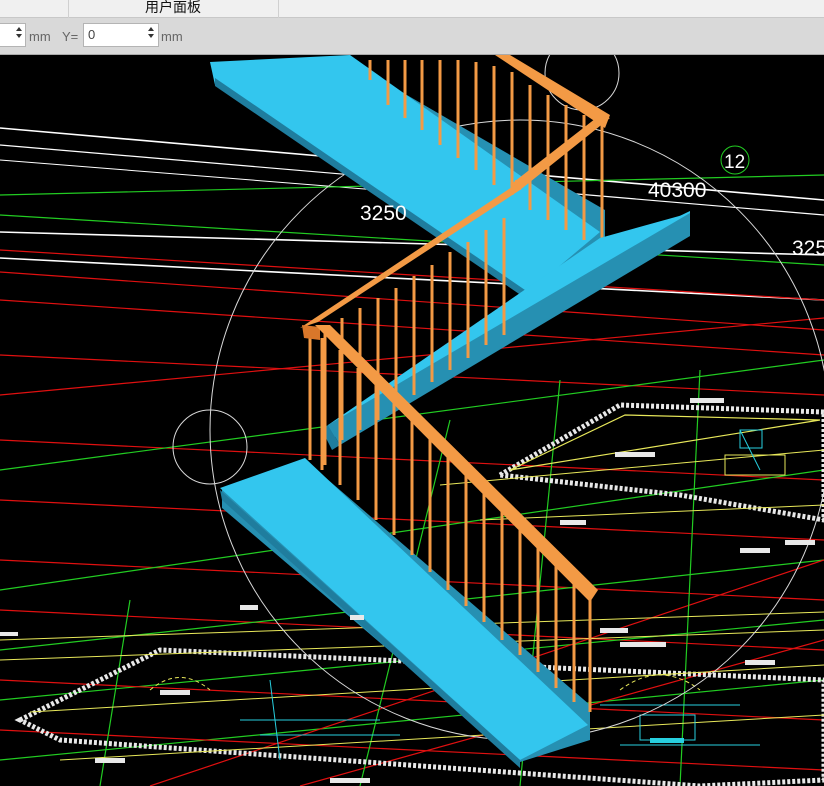 The width and height of the screenshot is (824, 786). What do you see at coordinates (412, 36) in the screenshot?
I see `coordinate-bar: mm Y= 0 mm` at bounding box center [412, 36].